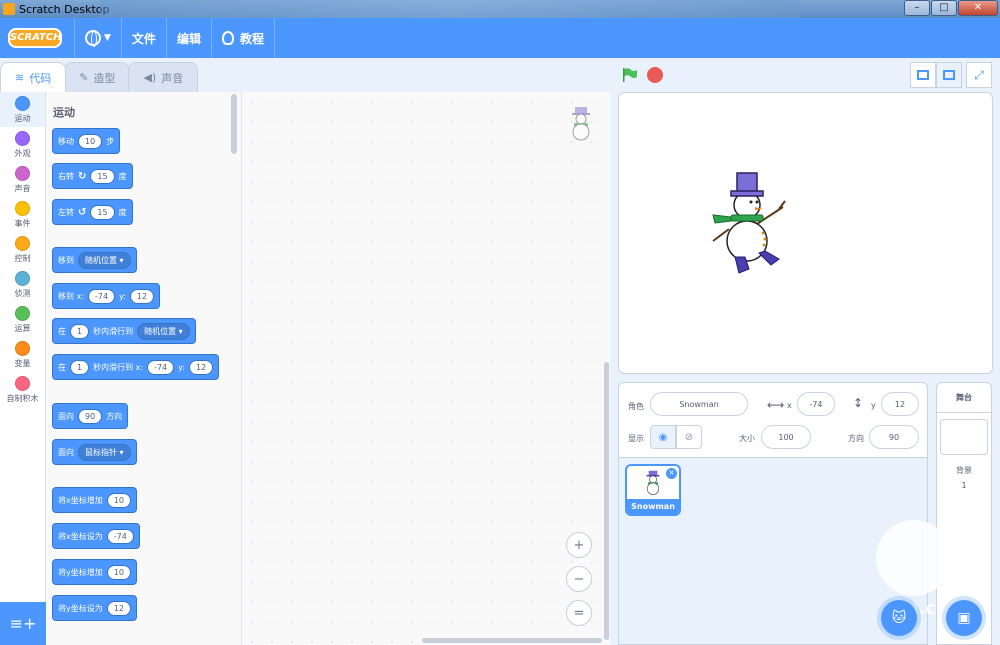 Image resolution: width=1000 pixels, height=645 pixels. I want to click on eye-off-icon: ⊘, so click(689, 437).